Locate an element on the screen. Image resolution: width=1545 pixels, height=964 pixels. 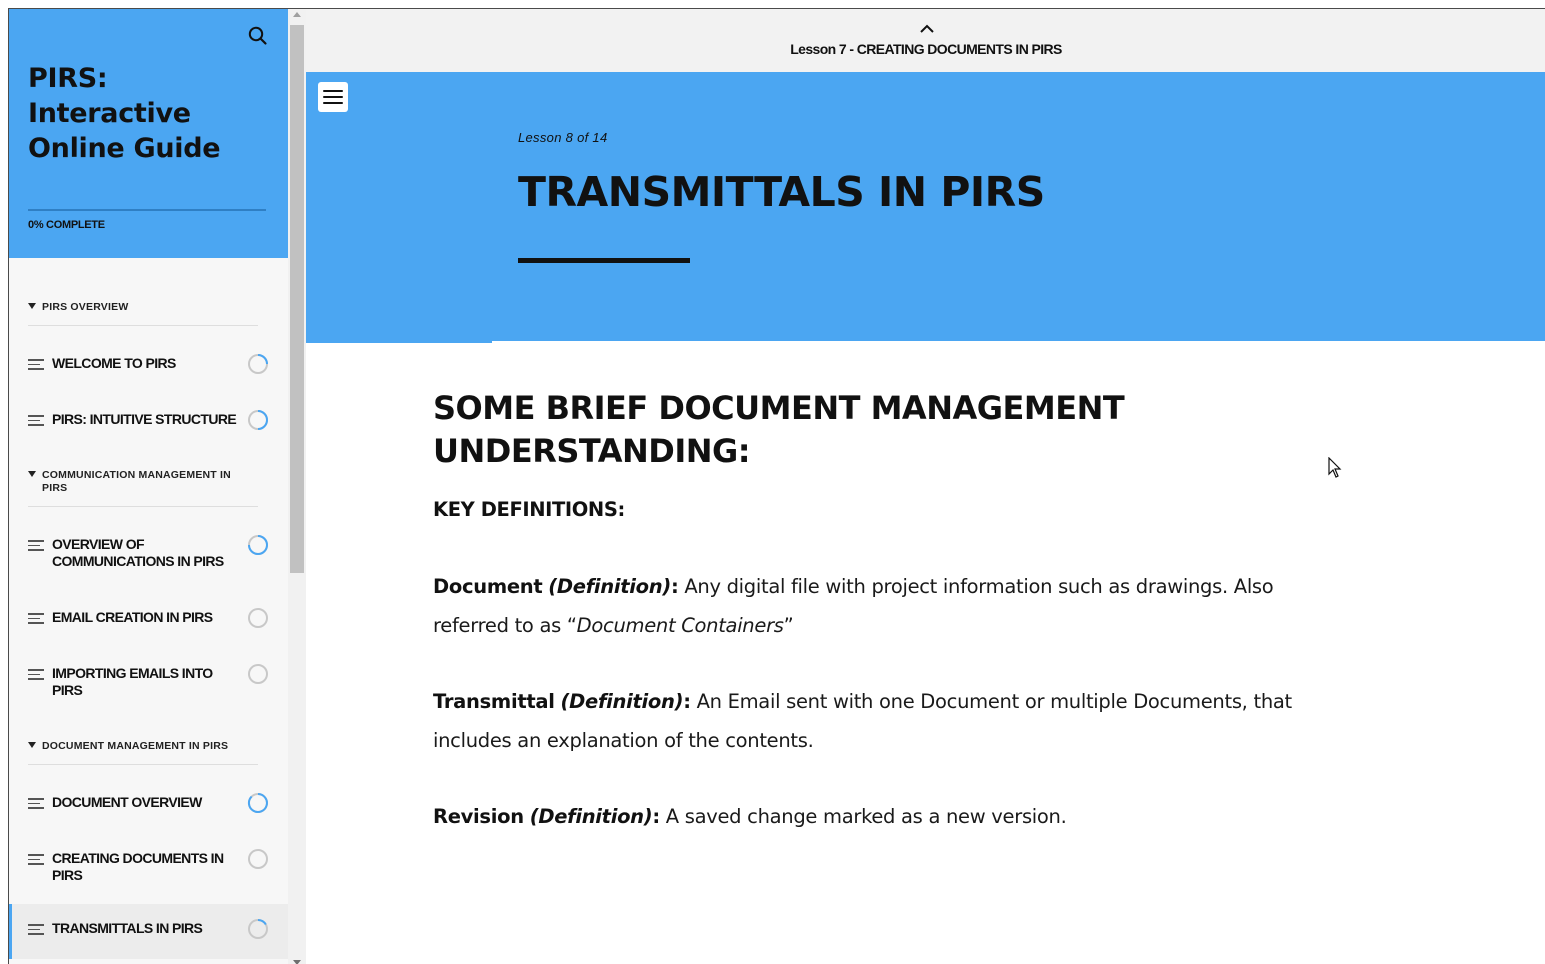
sidebar-item-importing-emails: IMPORTING EMAILS INTO PIRS is located at coordinates (148, 680).